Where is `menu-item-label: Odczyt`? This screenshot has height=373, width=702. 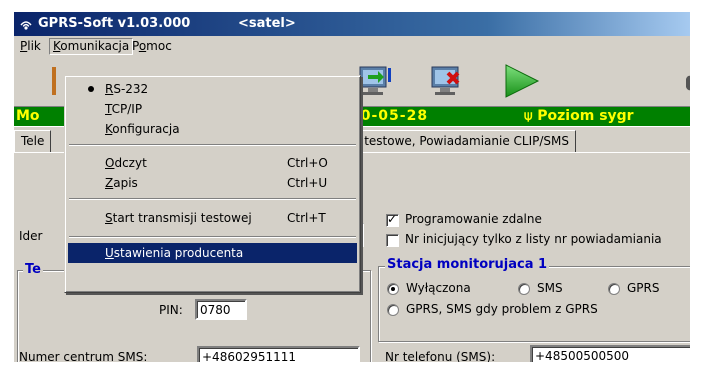 menu-item-label: Odczyt is located at coordinates (126, 163).